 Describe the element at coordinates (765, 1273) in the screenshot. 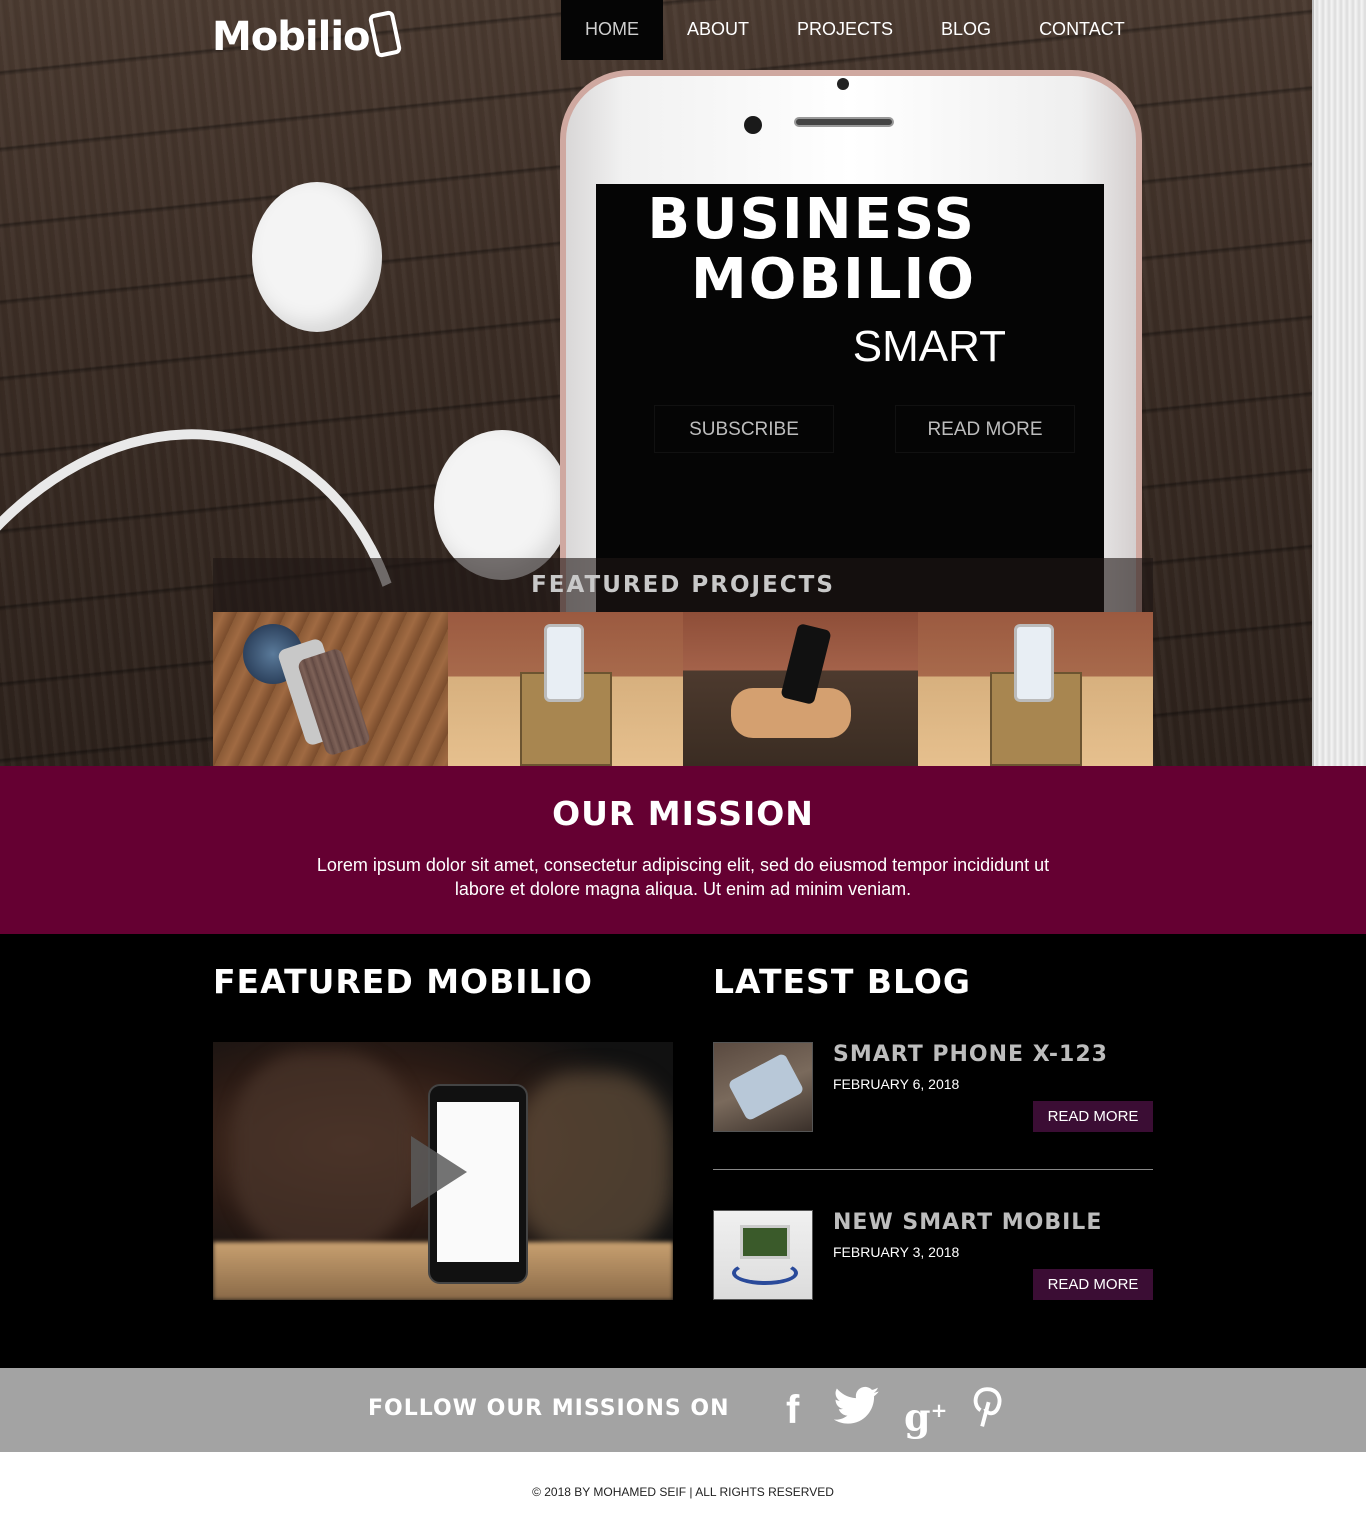

I see `thumb-tripod-image` at that location.